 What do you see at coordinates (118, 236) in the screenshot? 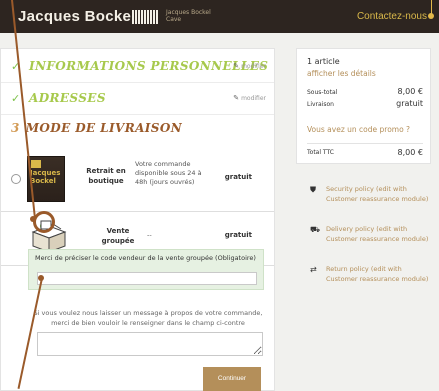
I see `option-name: Vente groupée` at bounding box center [118, 236].